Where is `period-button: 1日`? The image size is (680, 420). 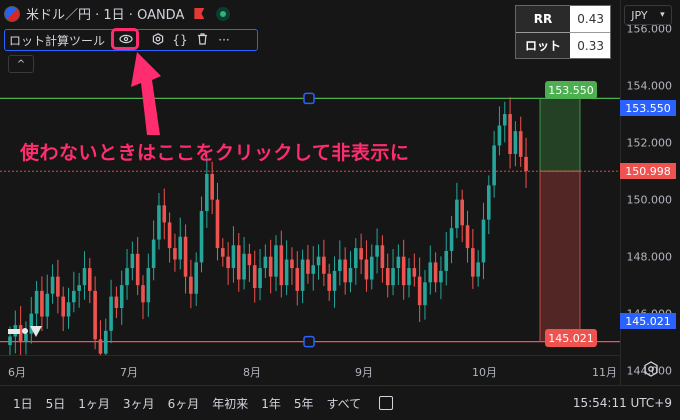
period-button: 1日 is located at coordinates (23, 403).